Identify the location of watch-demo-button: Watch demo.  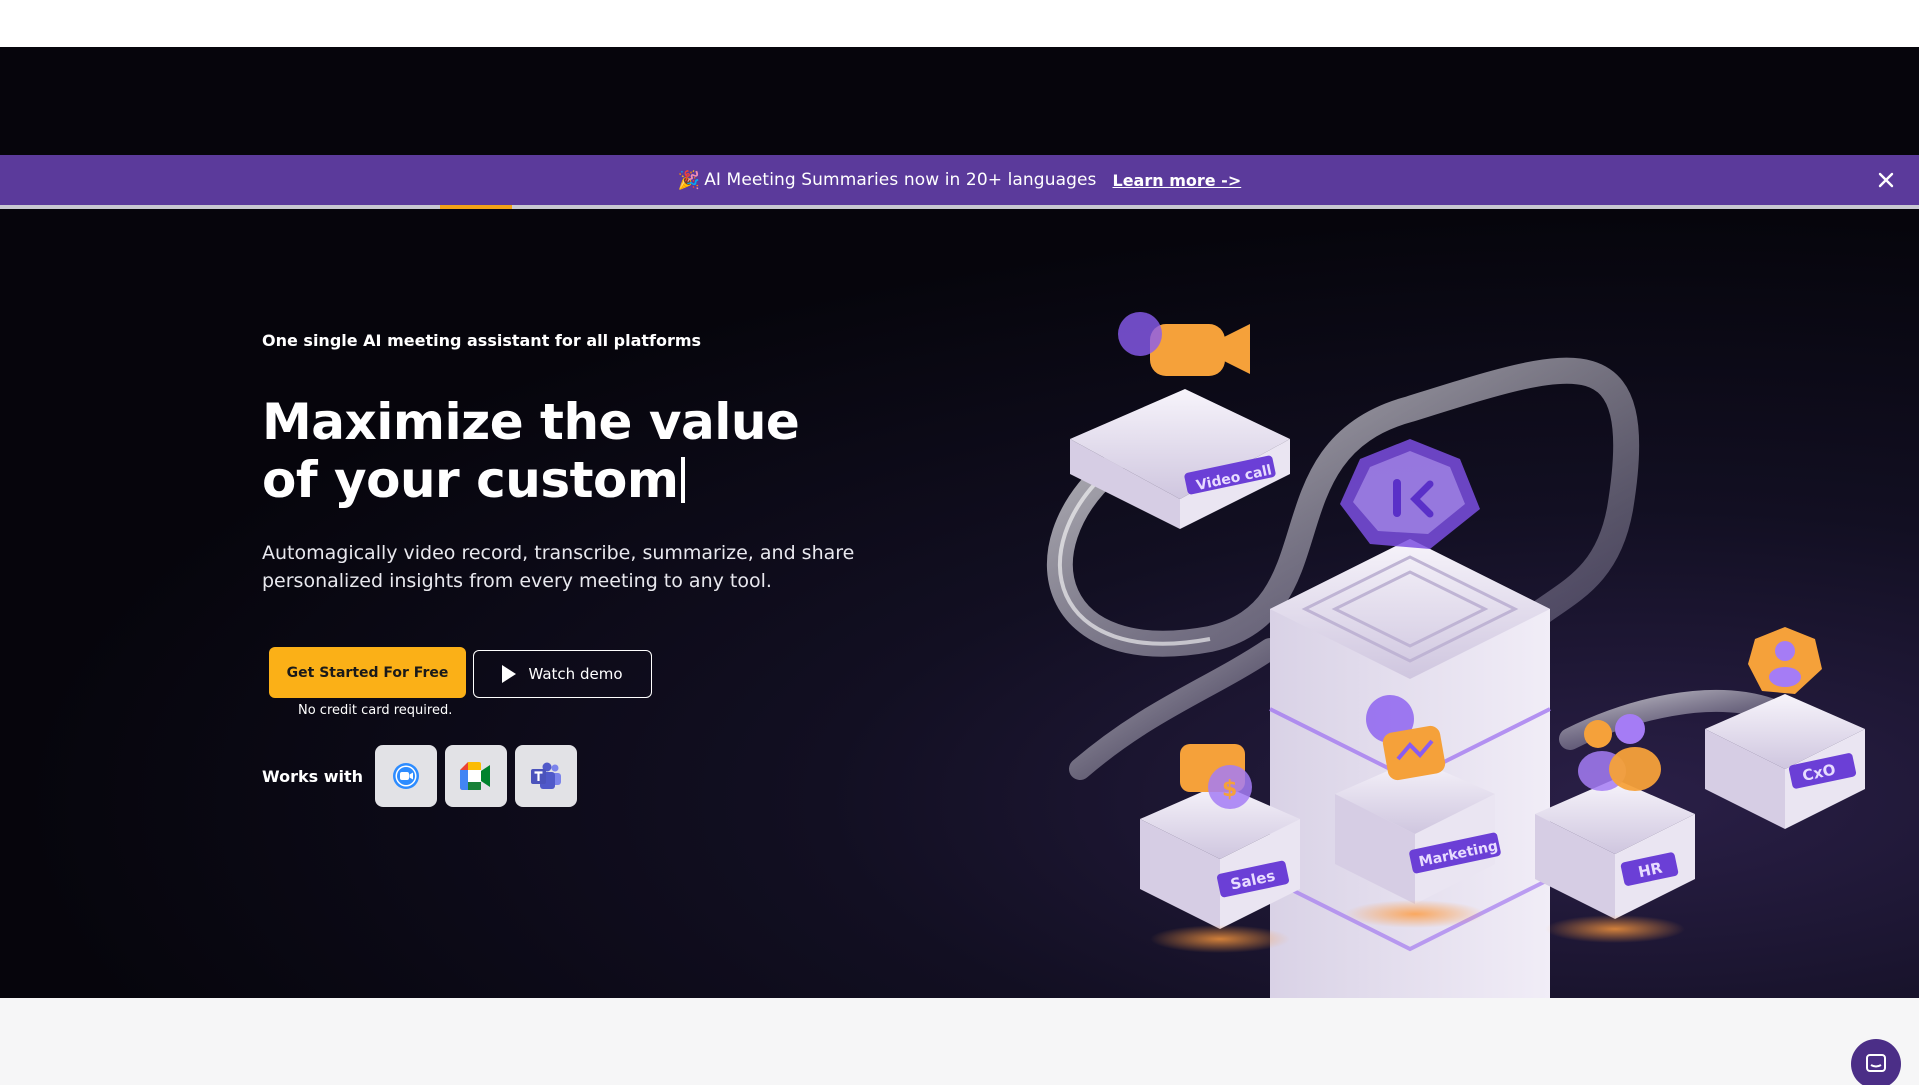
(562, 674).